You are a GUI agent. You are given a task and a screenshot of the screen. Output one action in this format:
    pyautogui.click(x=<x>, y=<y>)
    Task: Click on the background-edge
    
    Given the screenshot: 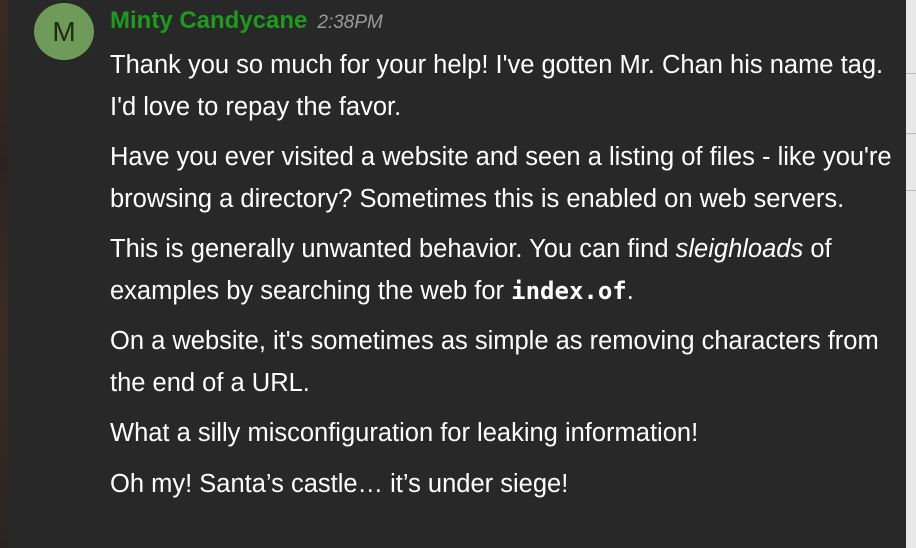 What is the action you would take?
    pyautogui.click(x=4, y=274)
    